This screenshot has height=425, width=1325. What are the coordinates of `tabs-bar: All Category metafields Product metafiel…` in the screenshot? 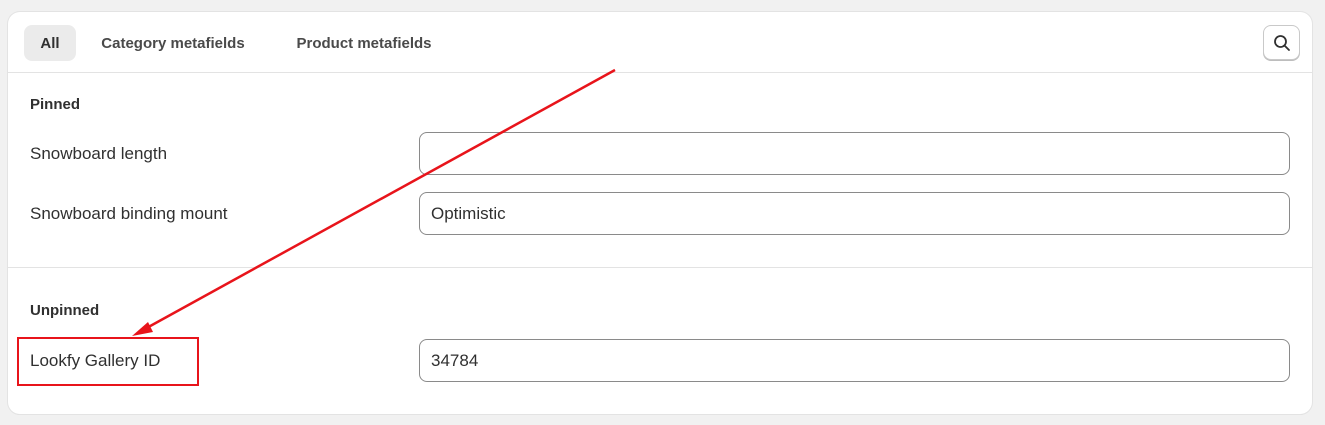 It's located at (660, 42).